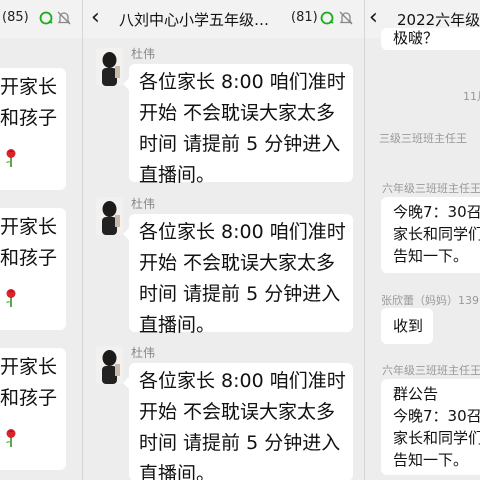 Image resolution: width=480 pixels, height=480 pixels. Describe the element at coordinates (436, 427) in the screenshot. I see `message-text: 群公告 今晚7：30召 家长和同学们 告知一下。` at that location.